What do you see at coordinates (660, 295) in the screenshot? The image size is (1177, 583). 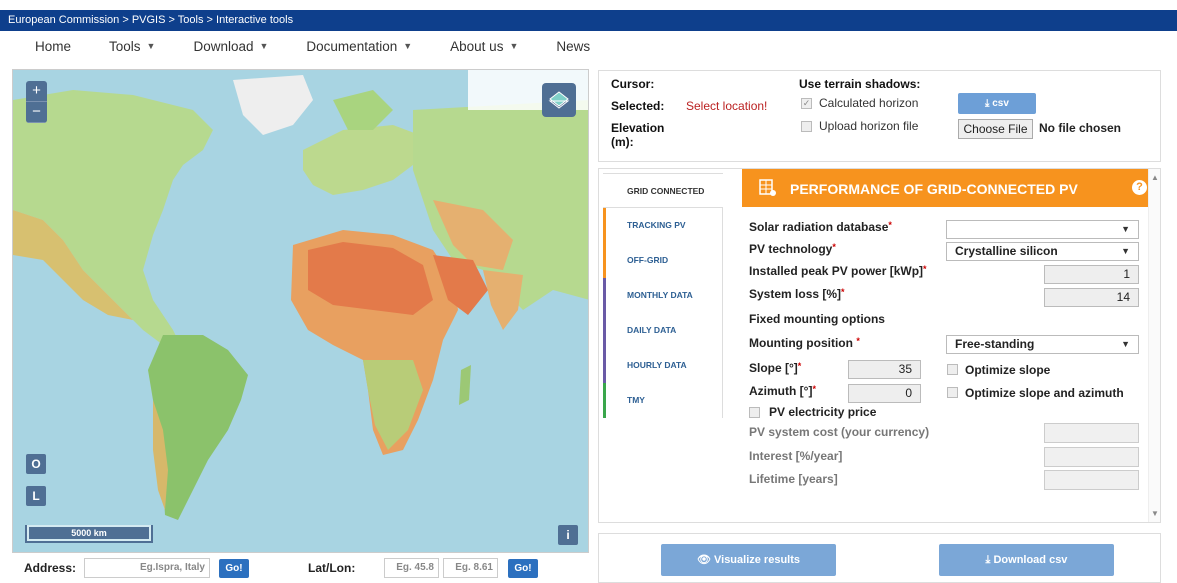 I see `tab-label: MONTHLY DATA` at bounding box center [660, 295].